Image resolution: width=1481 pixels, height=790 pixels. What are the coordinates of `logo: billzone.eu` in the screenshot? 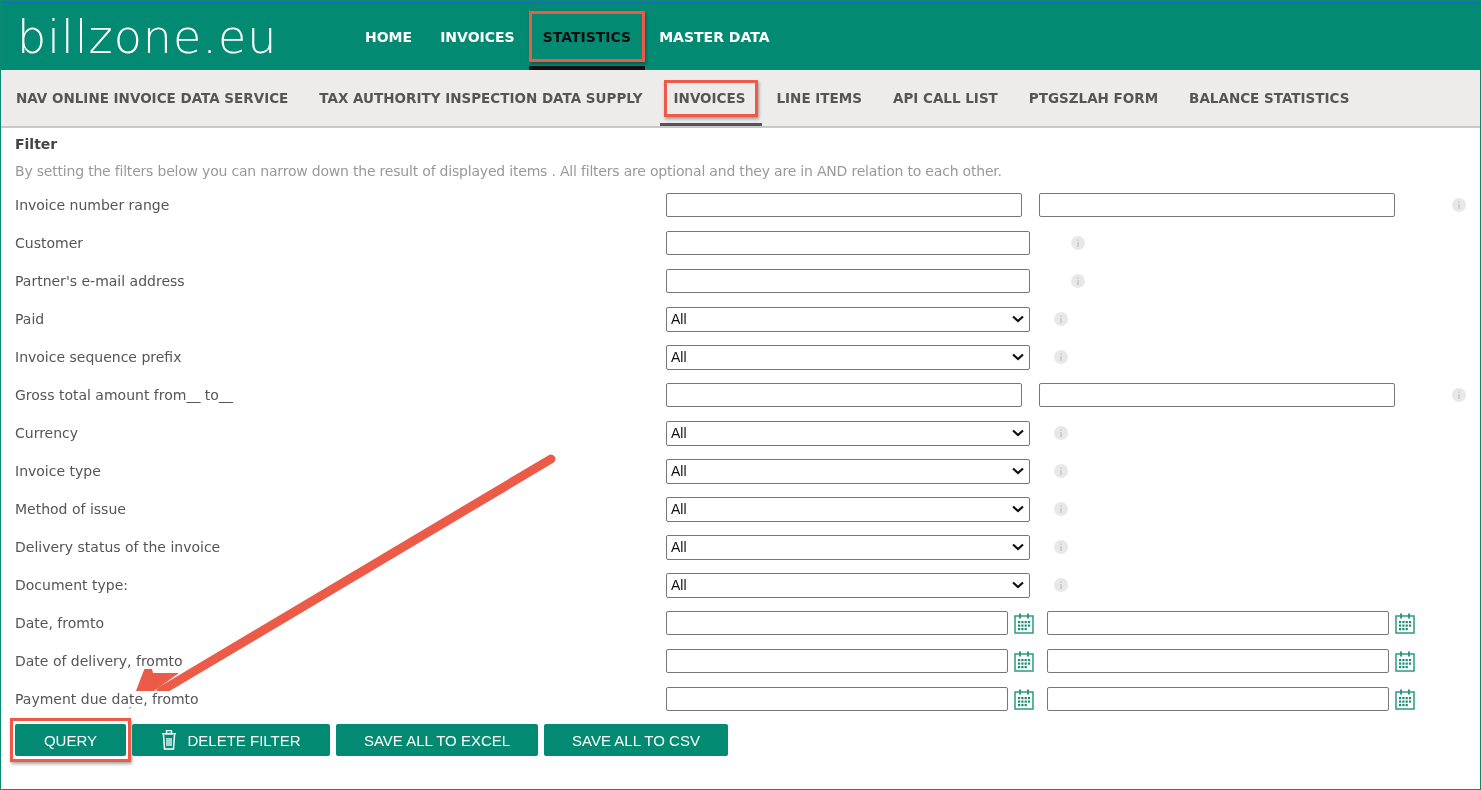 It's located at (177, 36).